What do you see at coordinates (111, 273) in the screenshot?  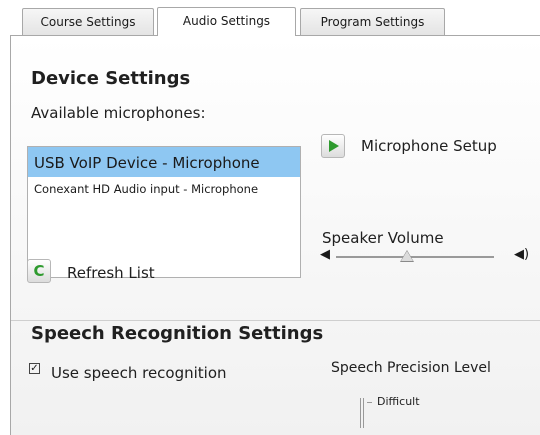 I see `refresh-list-label: Refresh List` at bounding box center [111, 273].